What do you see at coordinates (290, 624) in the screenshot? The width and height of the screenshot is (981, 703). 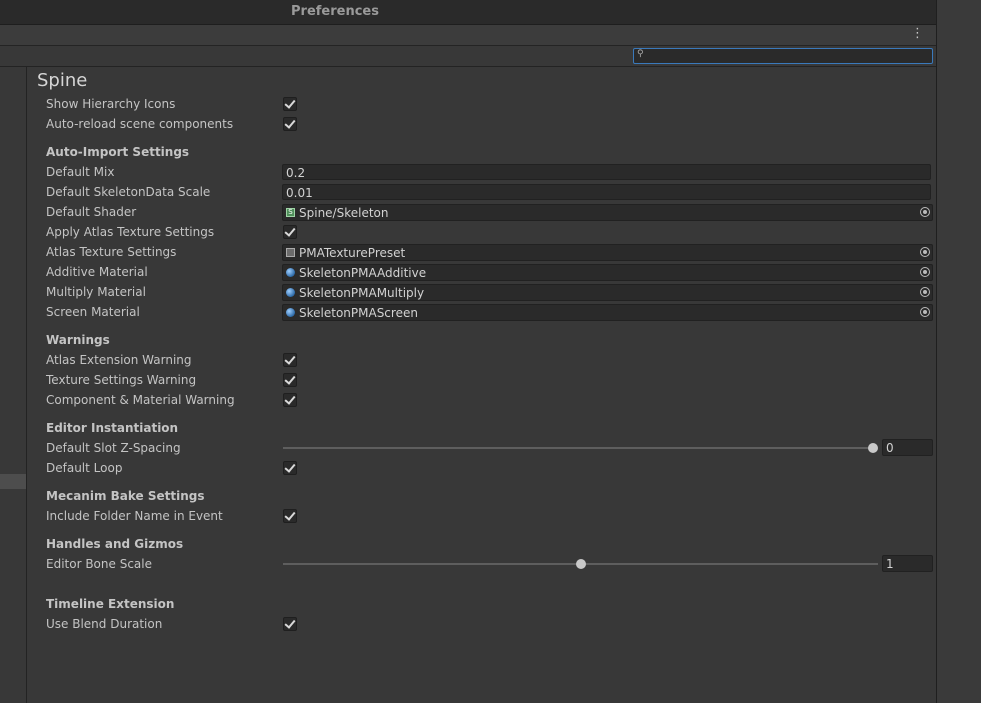 I see `use-blend-duration-checkbox` at bounding box center [290, 624].